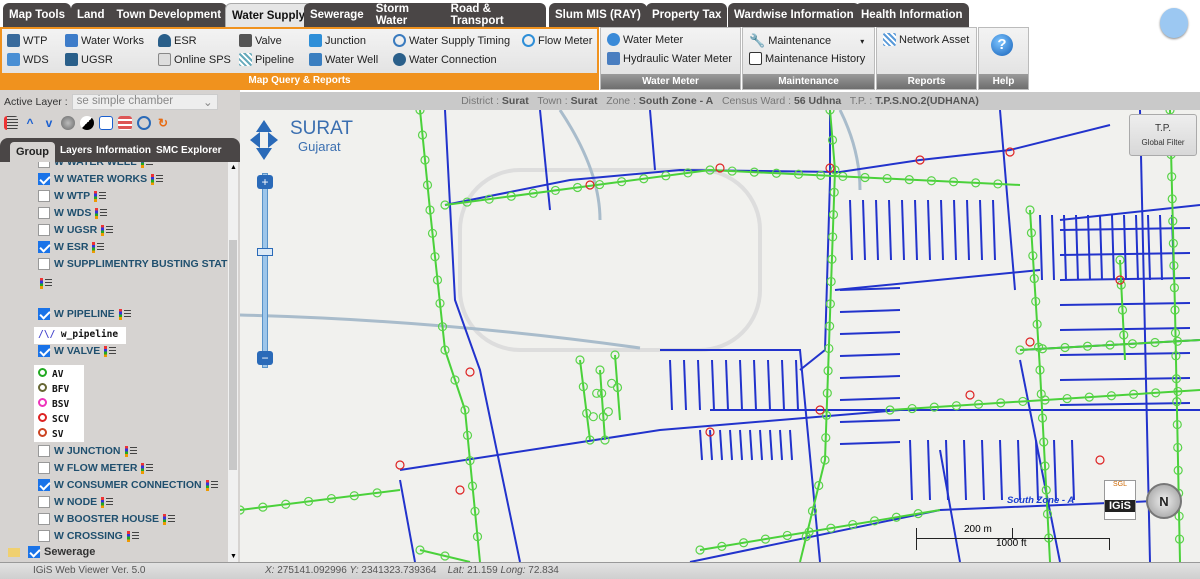 This screenshot has width=1200, height=579. I want to click on move-up-icon: ^, so click(30, 123).